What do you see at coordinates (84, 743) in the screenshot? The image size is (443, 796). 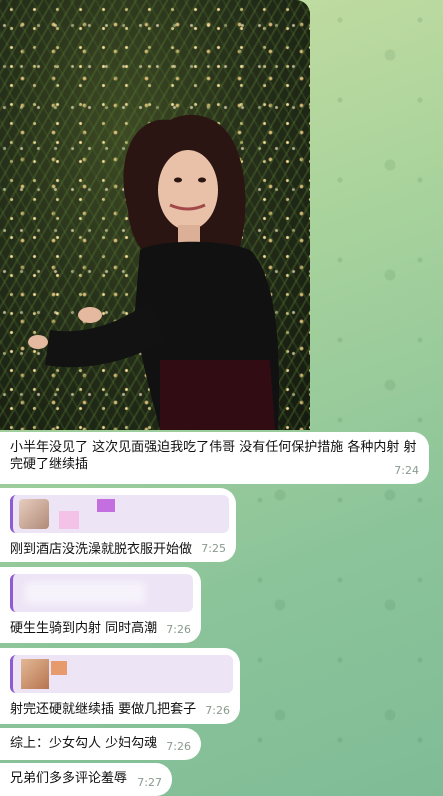 I see `message-text: 综上：少女勾人 少妇勾魂` at bounding box center [84, 743].